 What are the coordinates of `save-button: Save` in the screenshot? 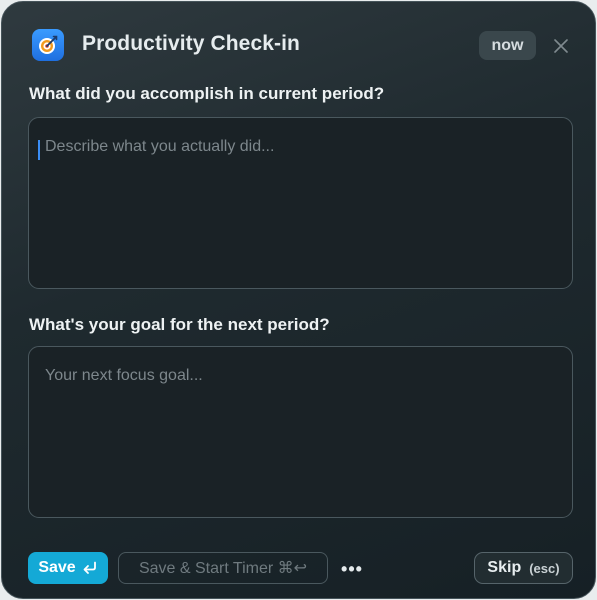 It's located at (68, 568).